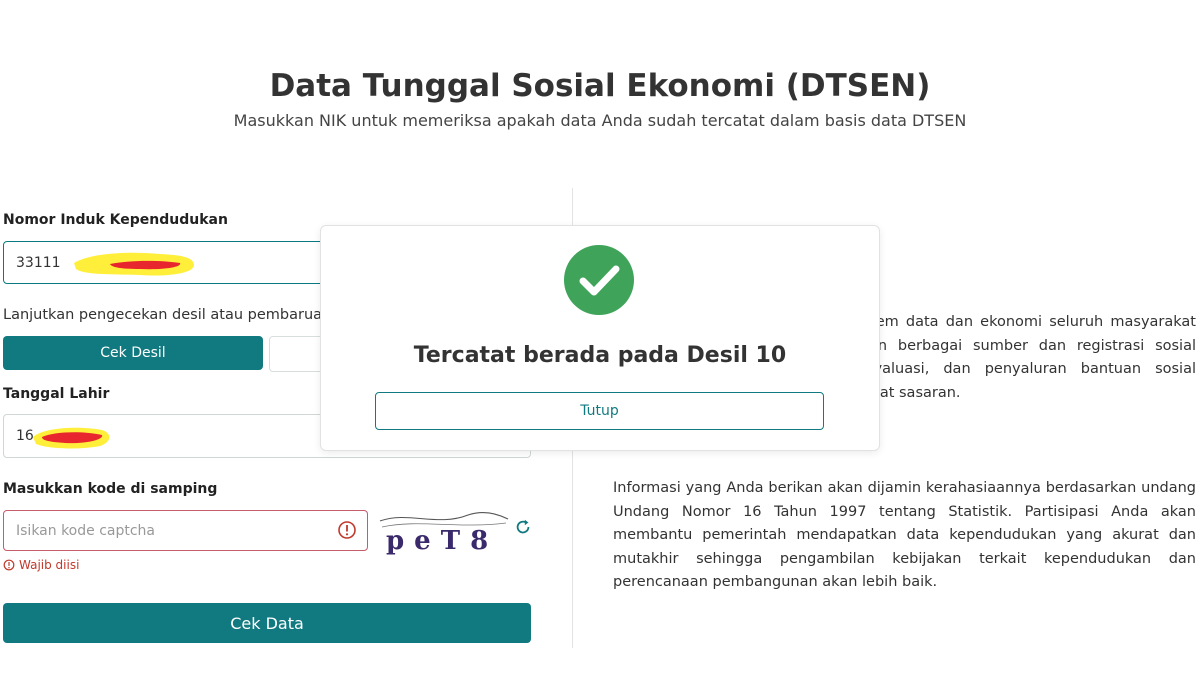 This screenshot has width=1200, height=675. Describe the element at coordinates (267, 623) in the screenshot. I see `cek-data-button: Cek Data` at that location.